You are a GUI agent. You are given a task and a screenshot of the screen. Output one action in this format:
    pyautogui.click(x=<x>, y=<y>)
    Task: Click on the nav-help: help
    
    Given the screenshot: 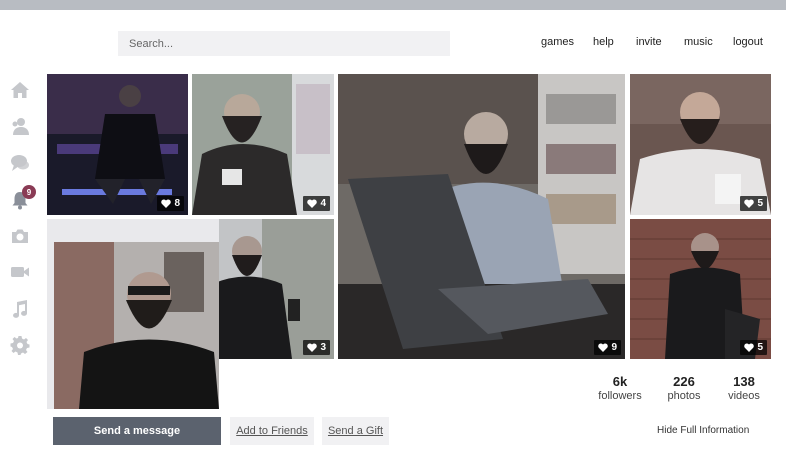 What is the action you would take?
    pyautogui.click(x=603, y=42)
    